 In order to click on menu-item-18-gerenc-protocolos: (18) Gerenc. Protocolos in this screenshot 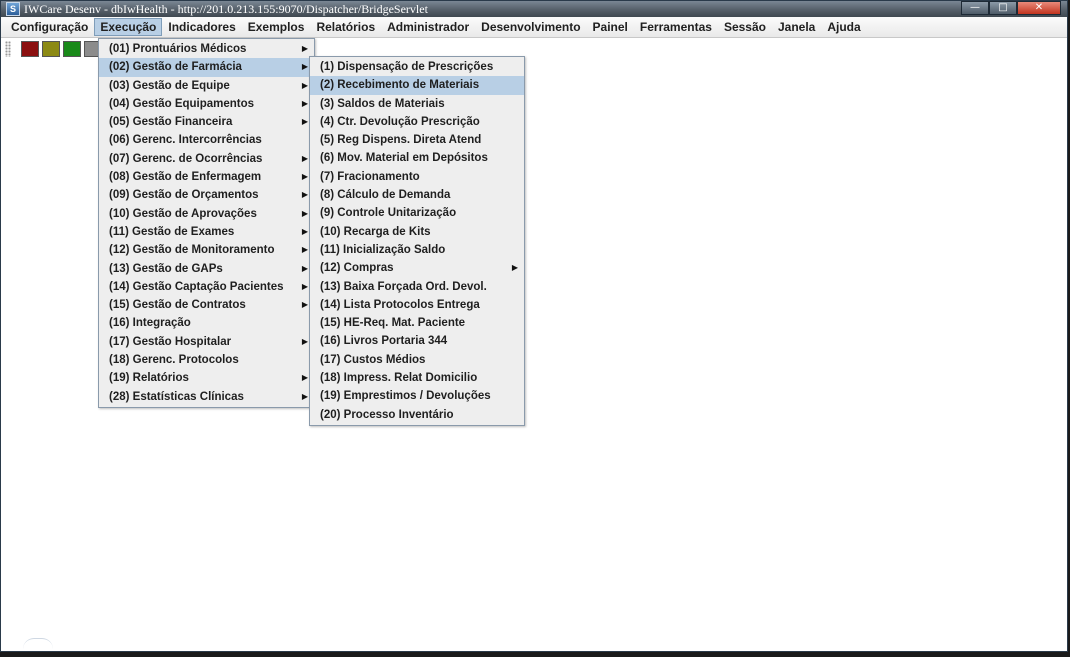, I will do `click(206, 360)`.